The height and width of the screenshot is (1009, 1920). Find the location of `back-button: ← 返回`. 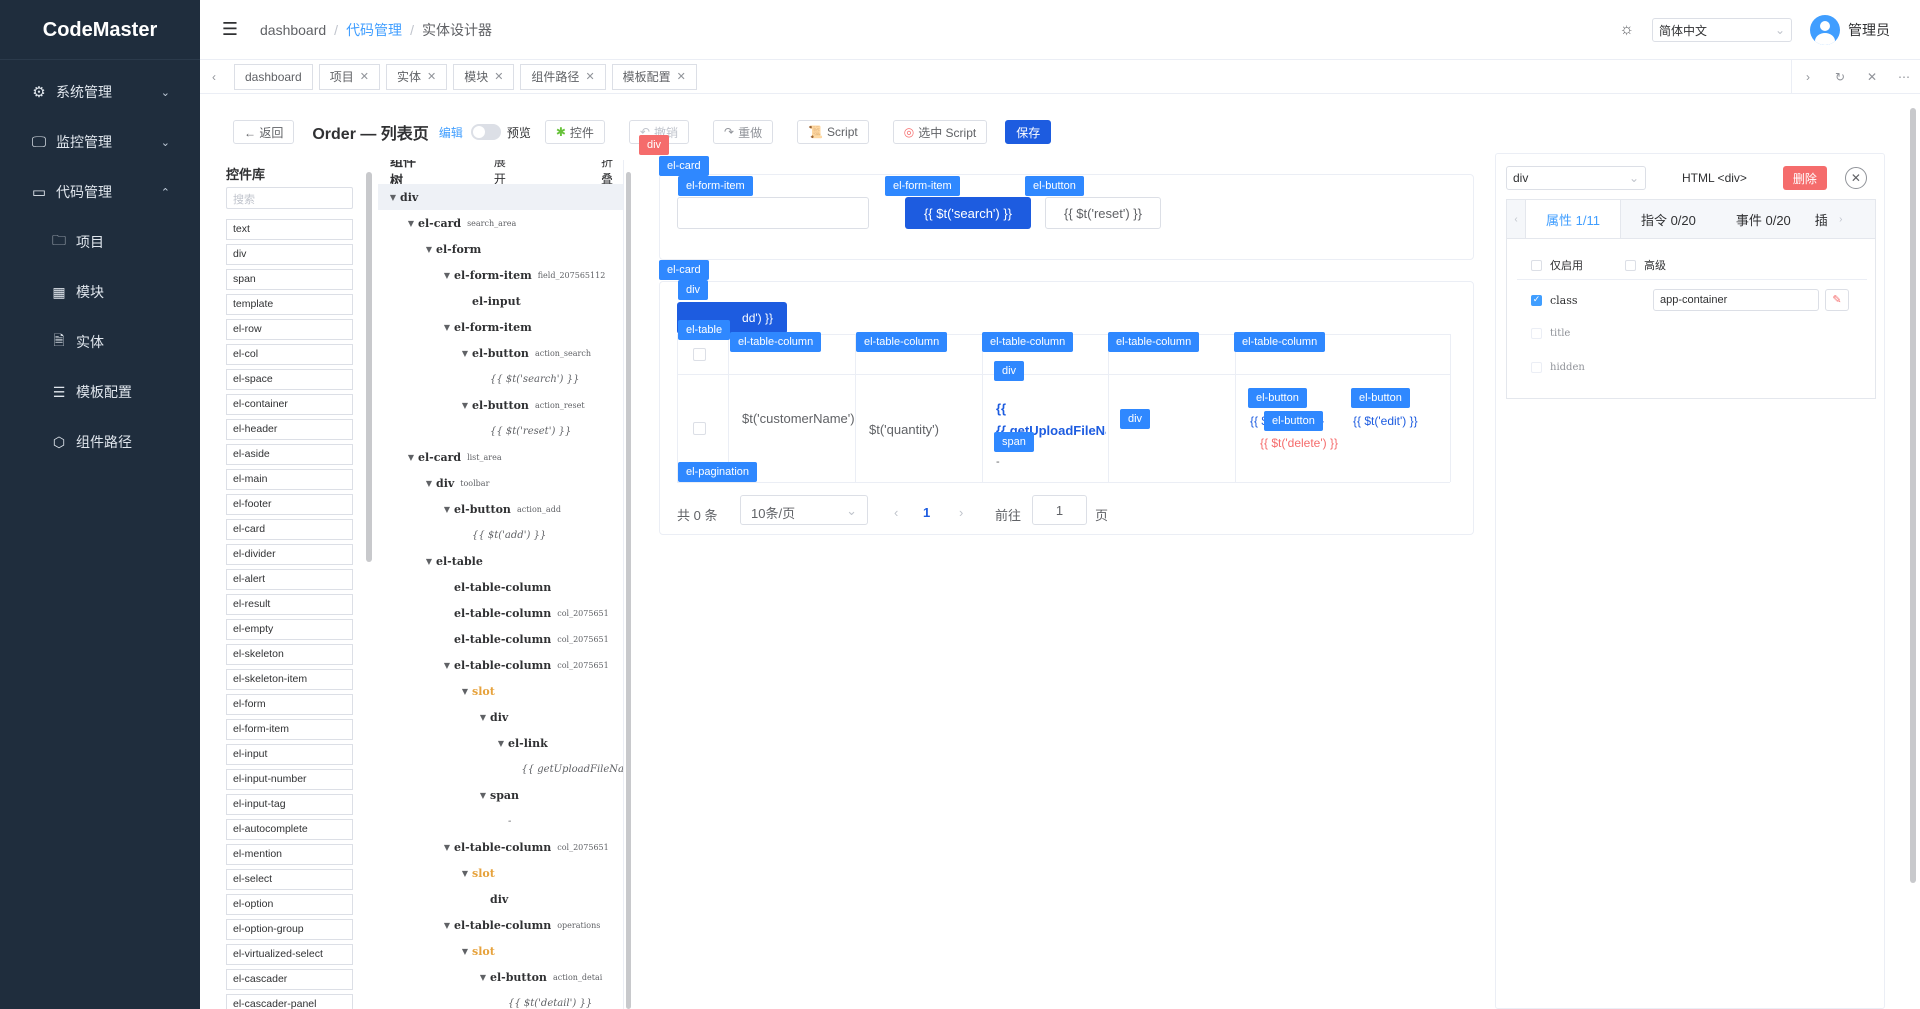

back-button: ← 返回 is located at coordinates (264, 132).